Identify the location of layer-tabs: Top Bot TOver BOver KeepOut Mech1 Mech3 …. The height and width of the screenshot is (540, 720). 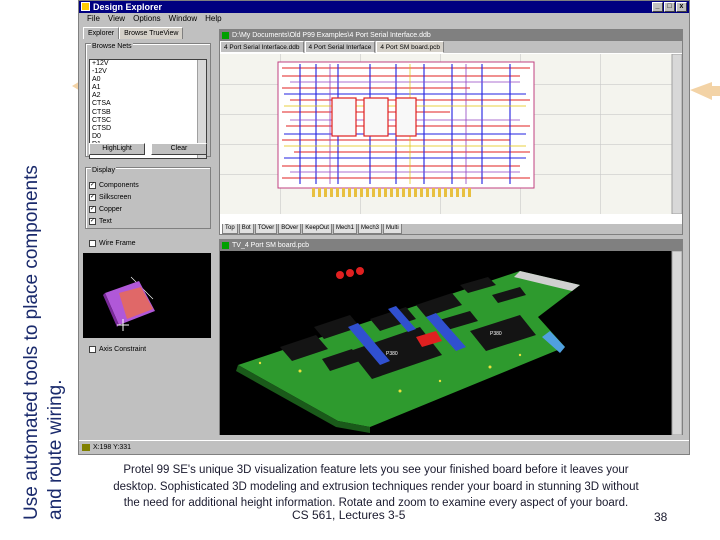
(452, 229).